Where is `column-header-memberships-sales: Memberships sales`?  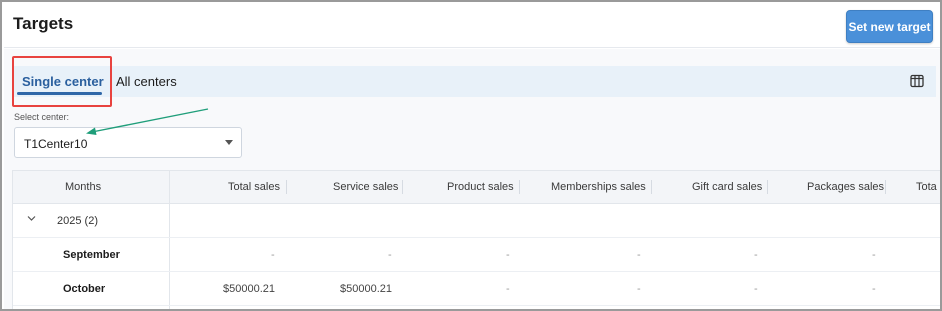 column-header-memberships-sales: Memberships sales is located at coordinates (598, 187).